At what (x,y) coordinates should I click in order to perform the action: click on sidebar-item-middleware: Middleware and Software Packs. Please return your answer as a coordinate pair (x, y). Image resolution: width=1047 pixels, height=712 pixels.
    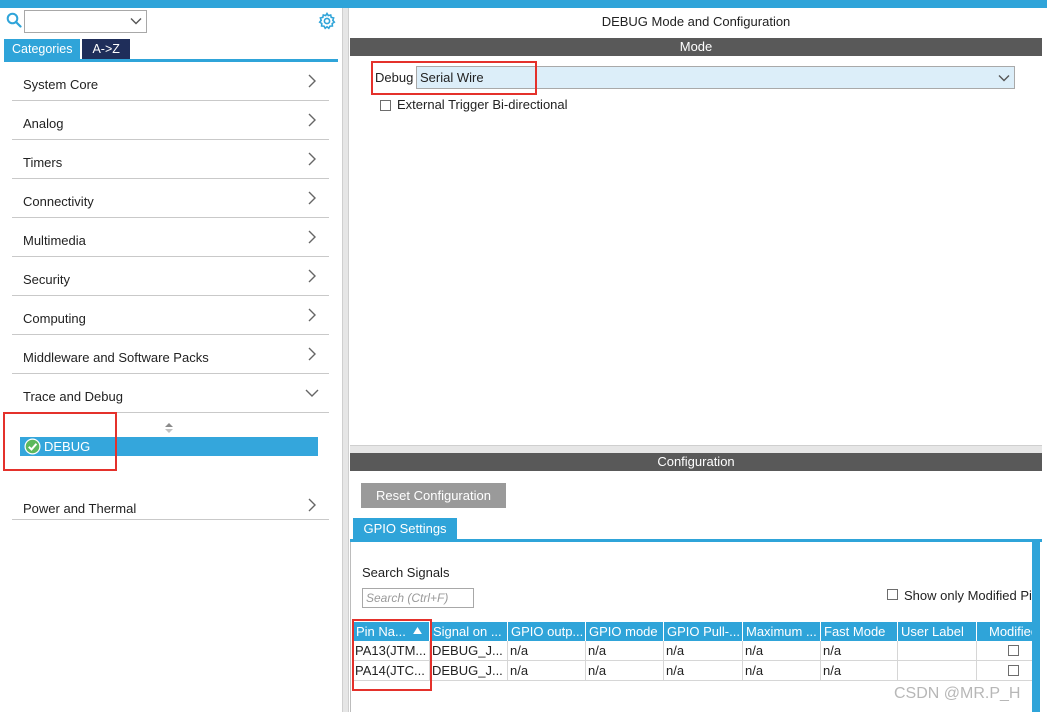
    Looking at the image, I should click on (170, 354).